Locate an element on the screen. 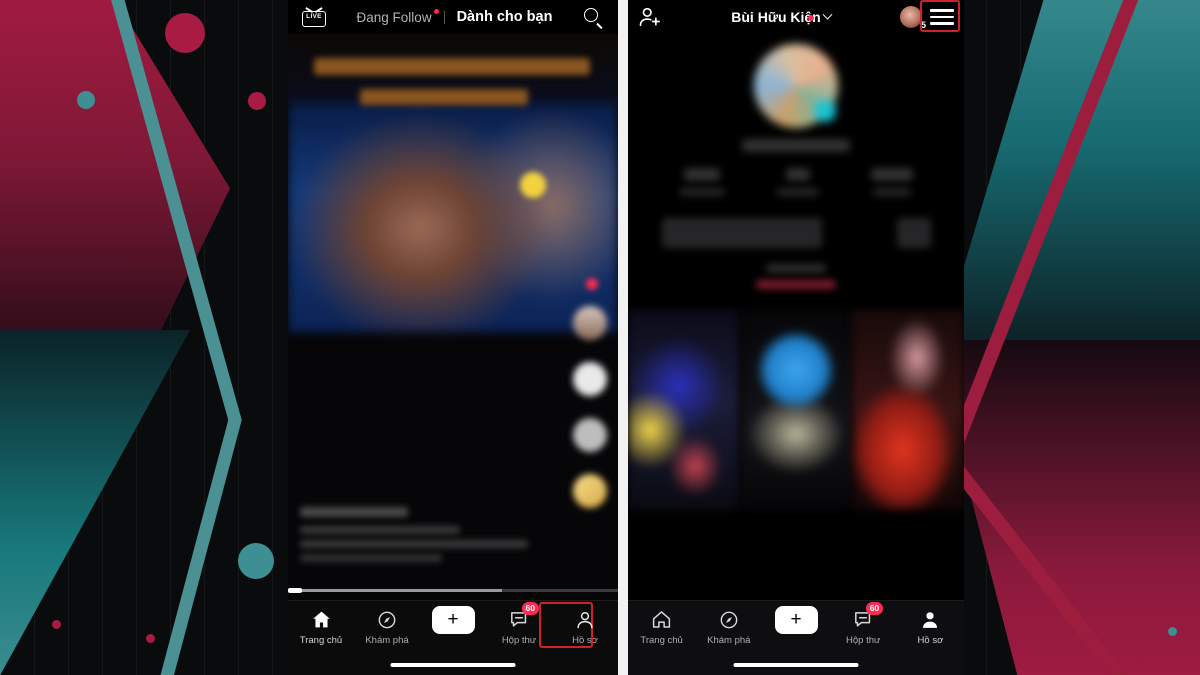 The height and width of the screenshot is (675, 1200). left-bottom-tabbar: Trang chủ Khám phá + 60 Hộp thư Hồ sơ is located at coordinates (453, 637).